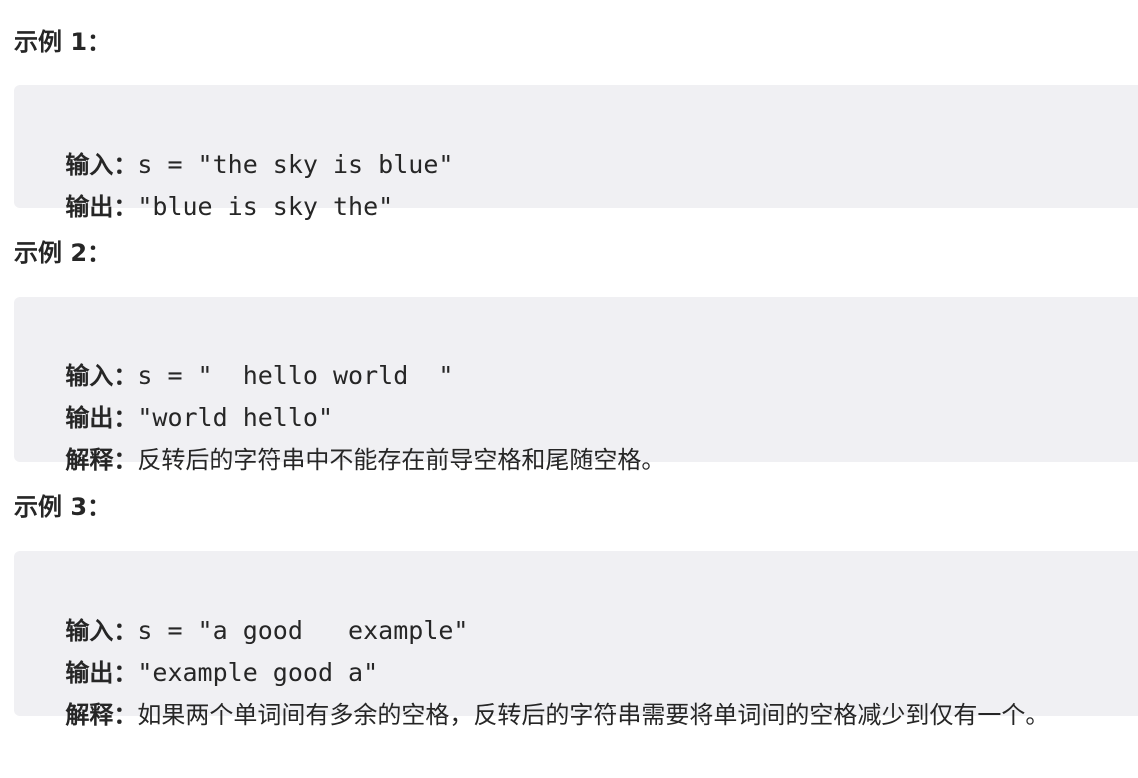 The height and width of the screenshot is (778, 1138). I want to click on explanation-value: 如果两个单词间有多余的空格，反转后的字符串需要将单词间的空格减少到仅有一个。, so click(593, 715).